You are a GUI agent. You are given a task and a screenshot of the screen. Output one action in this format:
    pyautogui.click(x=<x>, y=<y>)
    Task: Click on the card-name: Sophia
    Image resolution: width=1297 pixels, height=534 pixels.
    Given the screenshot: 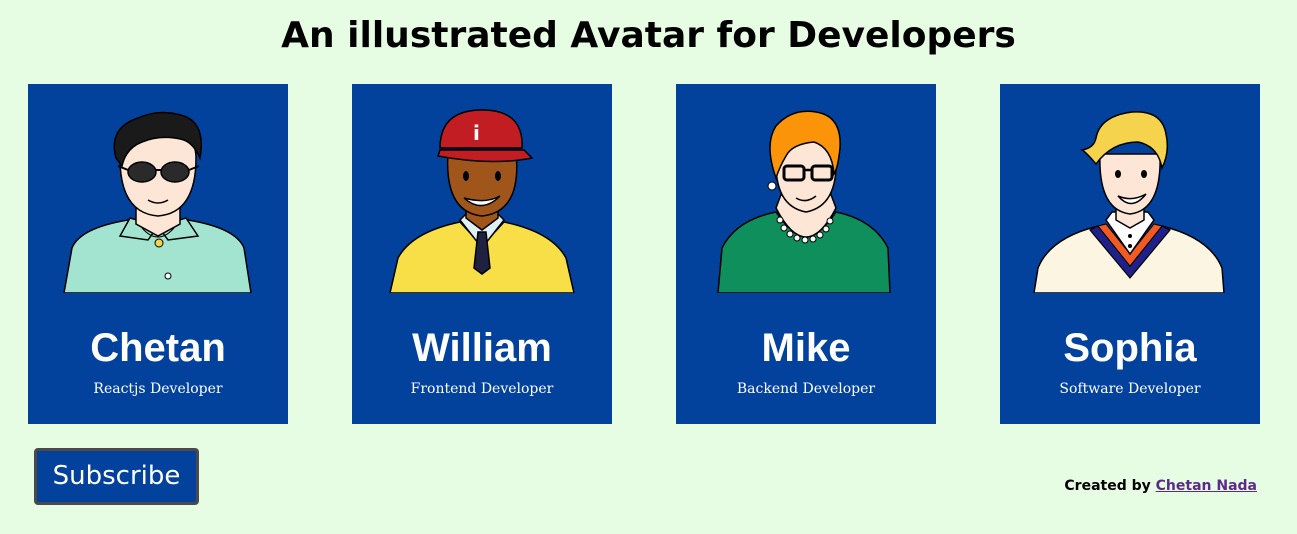 What is the action you would take?
    pyautogui.click(x=1130, y=348)
    